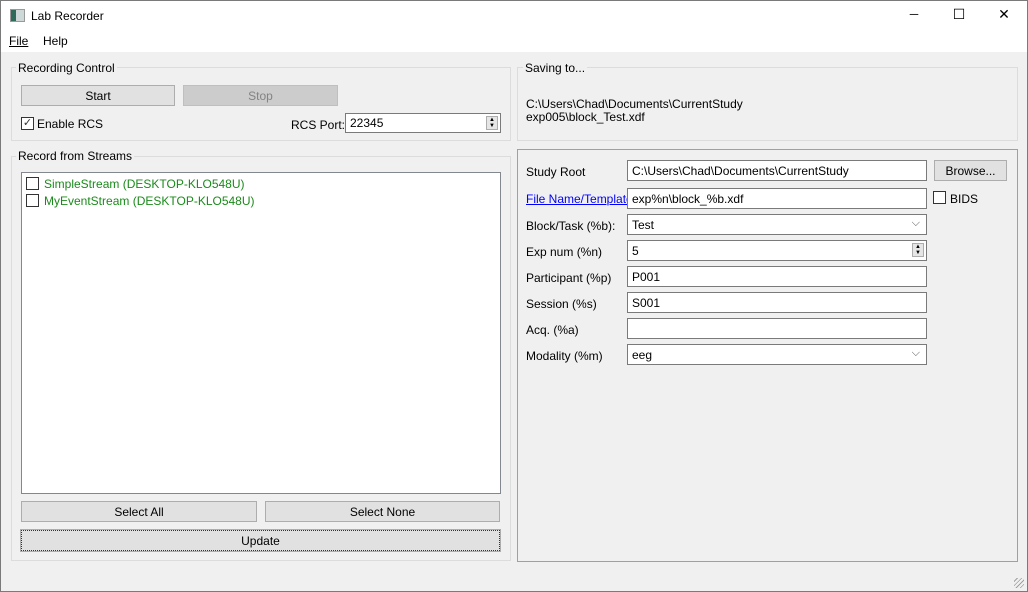 The width and height of the screenshot is (1028, 592). What do you see at coordinates (959, 14) in the screenshot?
I see `maximize-button: ☐` at bounding box center [959, 14].